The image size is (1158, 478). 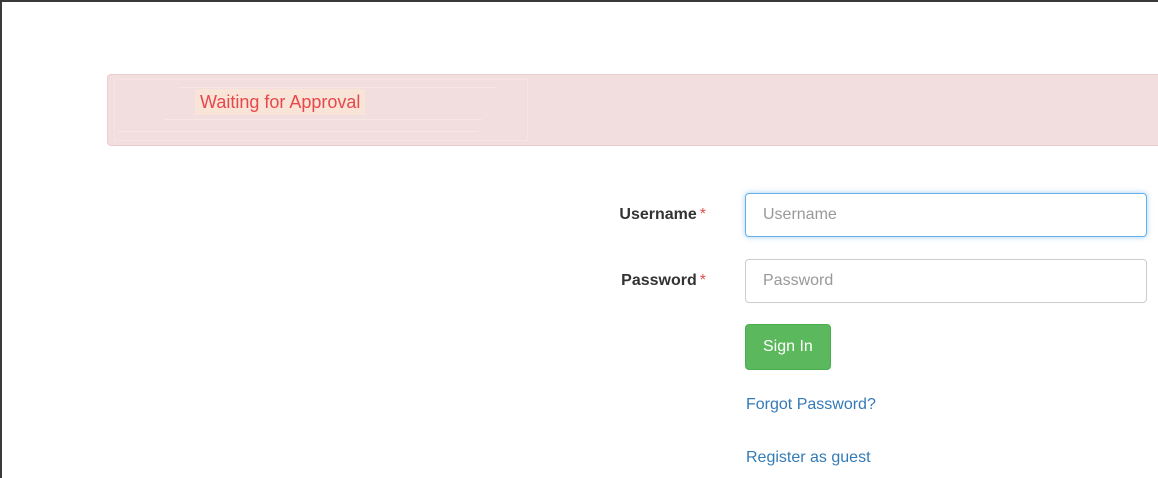 I want to click on sign-in-button: Sign In, so click(x=788, y=347).